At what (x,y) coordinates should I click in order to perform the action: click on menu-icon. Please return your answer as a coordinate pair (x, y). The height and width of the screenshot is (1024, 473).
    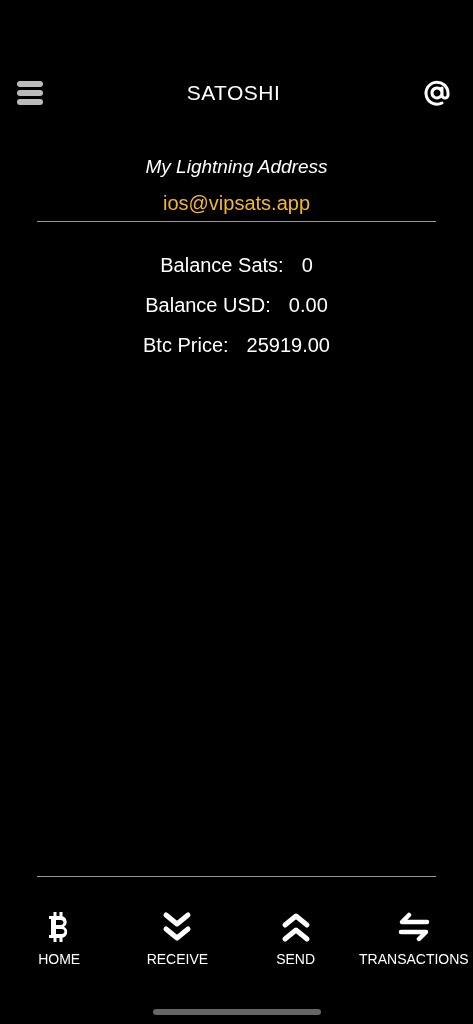
    Looking at the image, I should click on (30, 93).